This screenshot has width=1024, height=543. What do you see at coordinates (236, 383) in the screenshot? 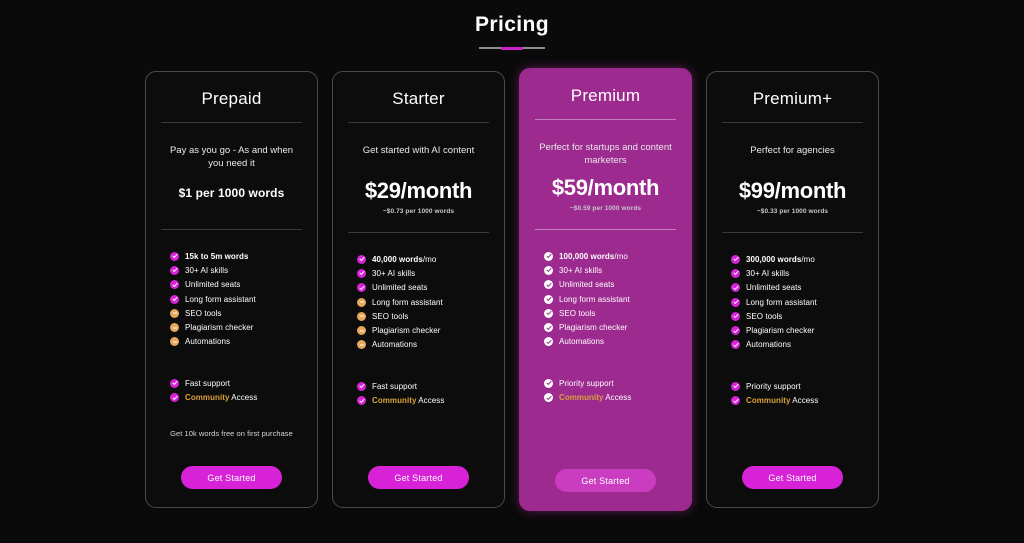
I see `support-item: Fast support` at bounding box center [236, 383].